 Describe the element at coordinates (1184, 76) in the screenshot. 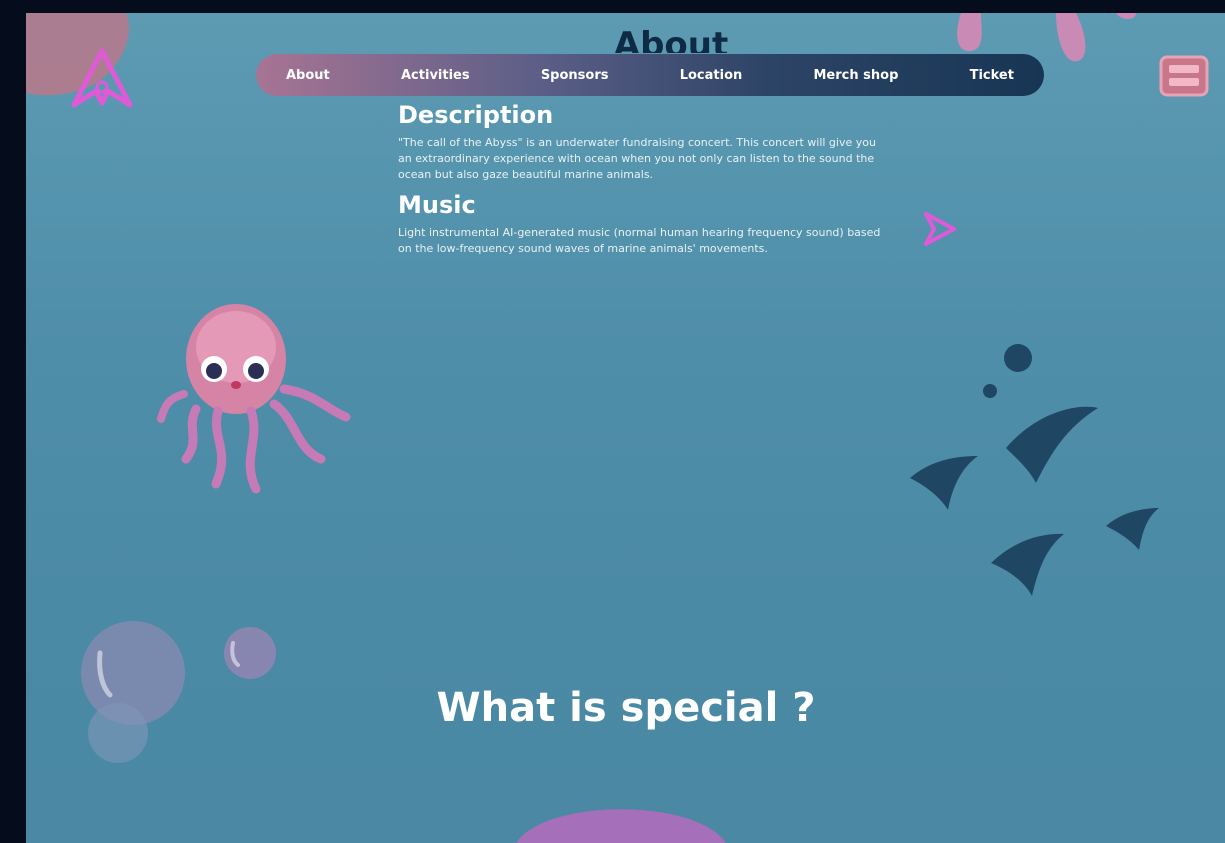

I see `ticket-icon` at that location.